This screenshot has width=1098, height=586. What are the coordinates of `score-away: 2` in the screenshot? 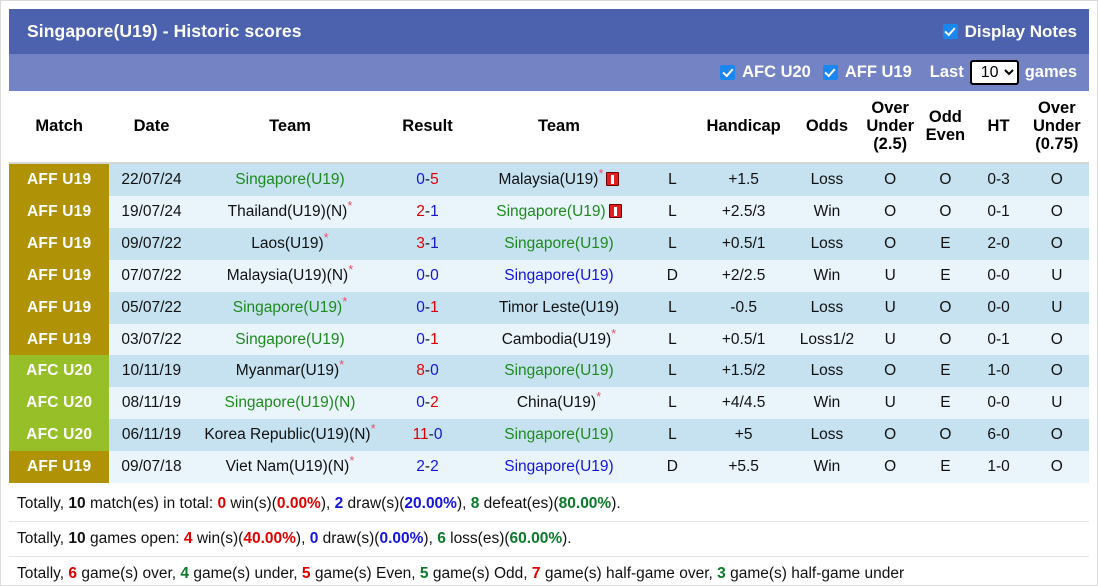 It's located at (434, 466).